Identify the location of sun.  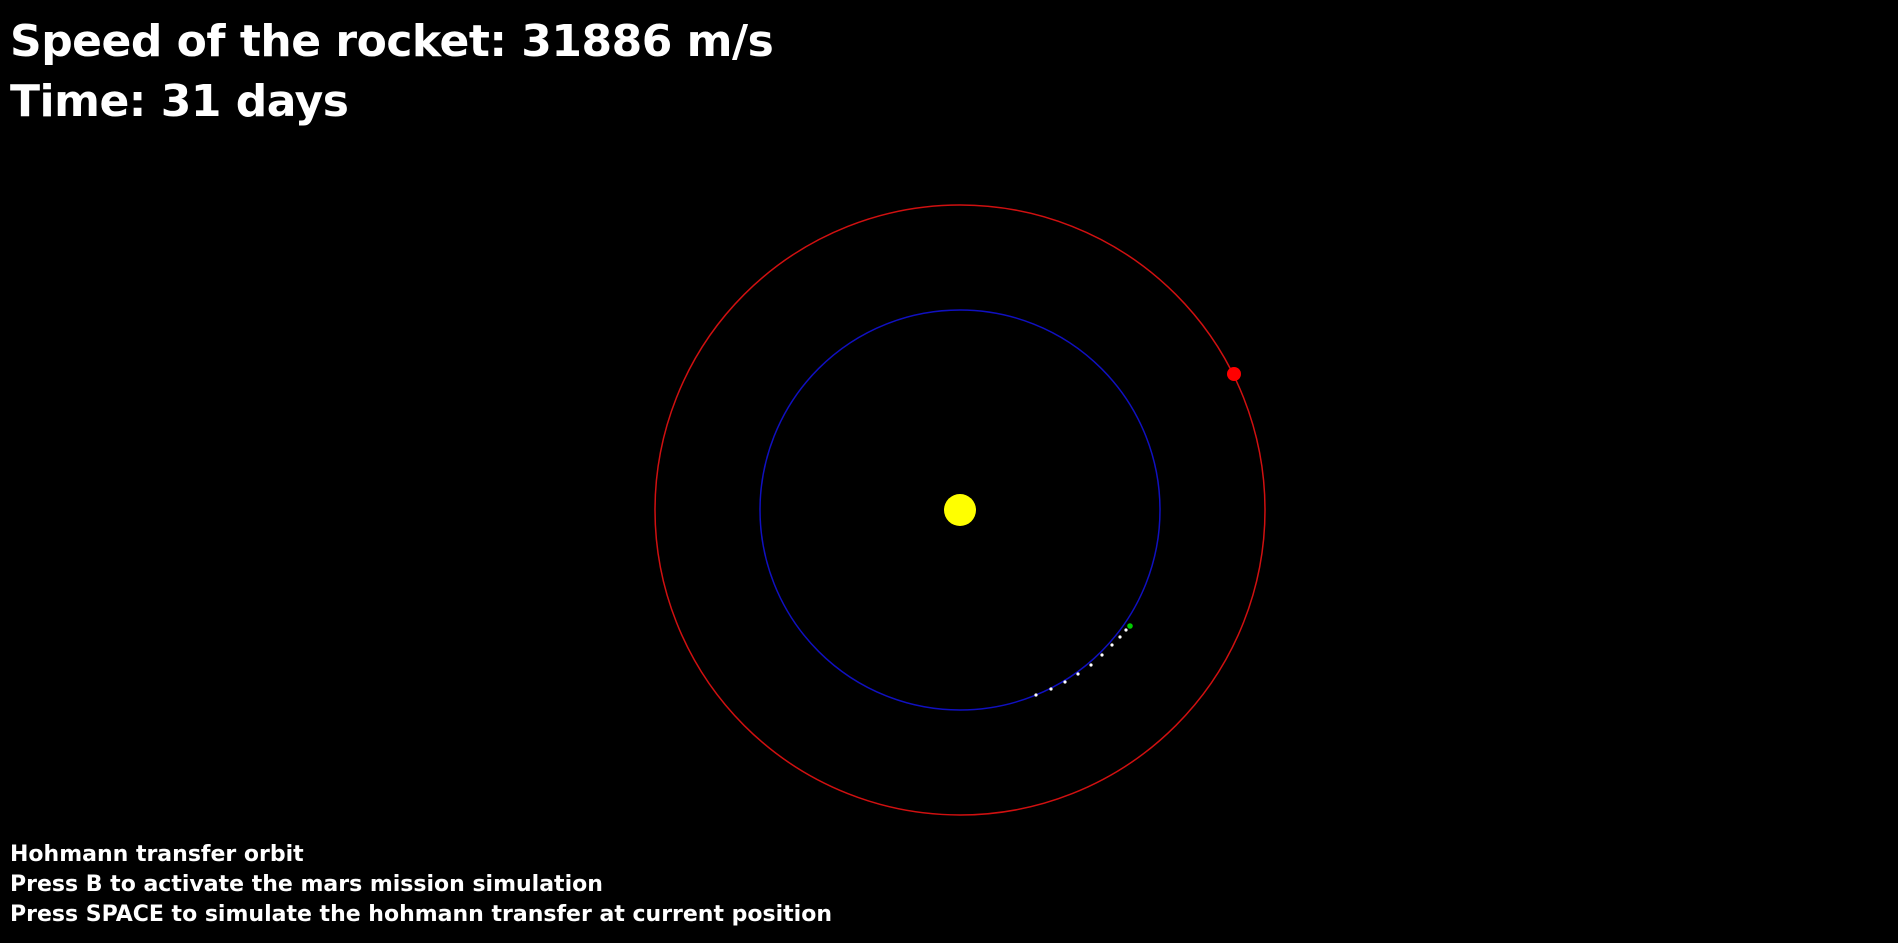
(960, 510).